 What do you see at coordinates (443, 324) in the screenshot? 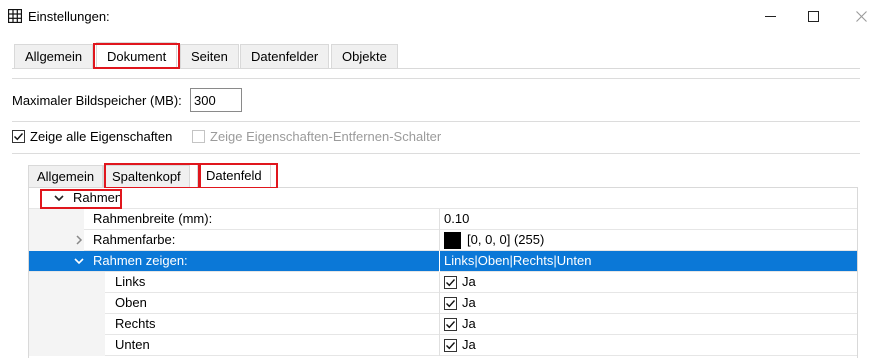
I see `property-row: Rechts Ja` at bounding box center [443, 324].